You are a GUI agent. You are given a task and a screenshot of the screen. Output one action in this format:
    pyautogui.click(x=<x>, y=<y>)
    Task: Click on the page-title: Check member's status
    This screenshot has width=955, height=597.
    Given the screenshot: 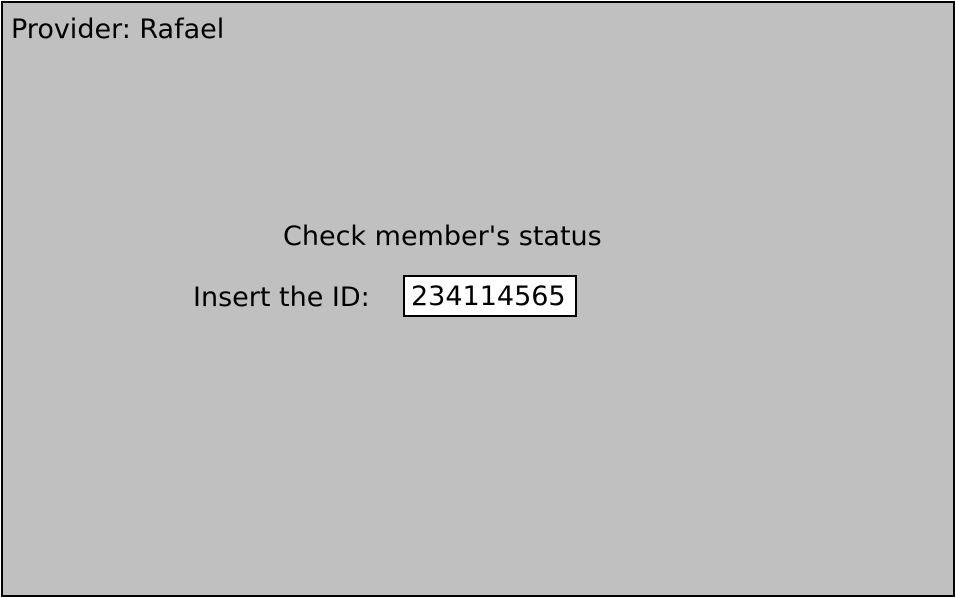 What is the action you would take?
    pyautogui.click(x=442, y=236)
    